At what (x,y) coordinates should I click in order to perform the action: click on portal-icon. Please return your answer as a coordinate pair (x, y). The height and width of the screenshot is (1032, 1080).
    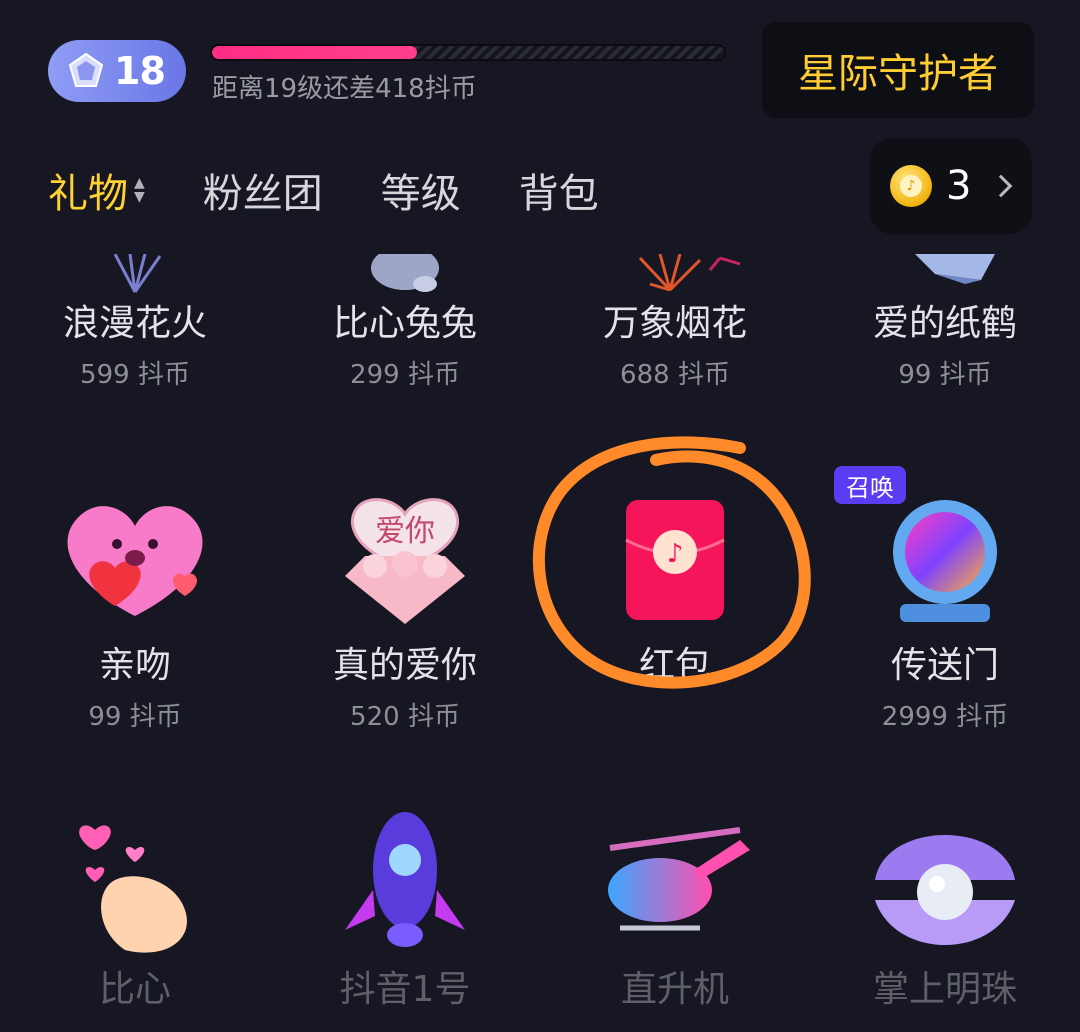
    Looking at the image, I should click on (945, 561).